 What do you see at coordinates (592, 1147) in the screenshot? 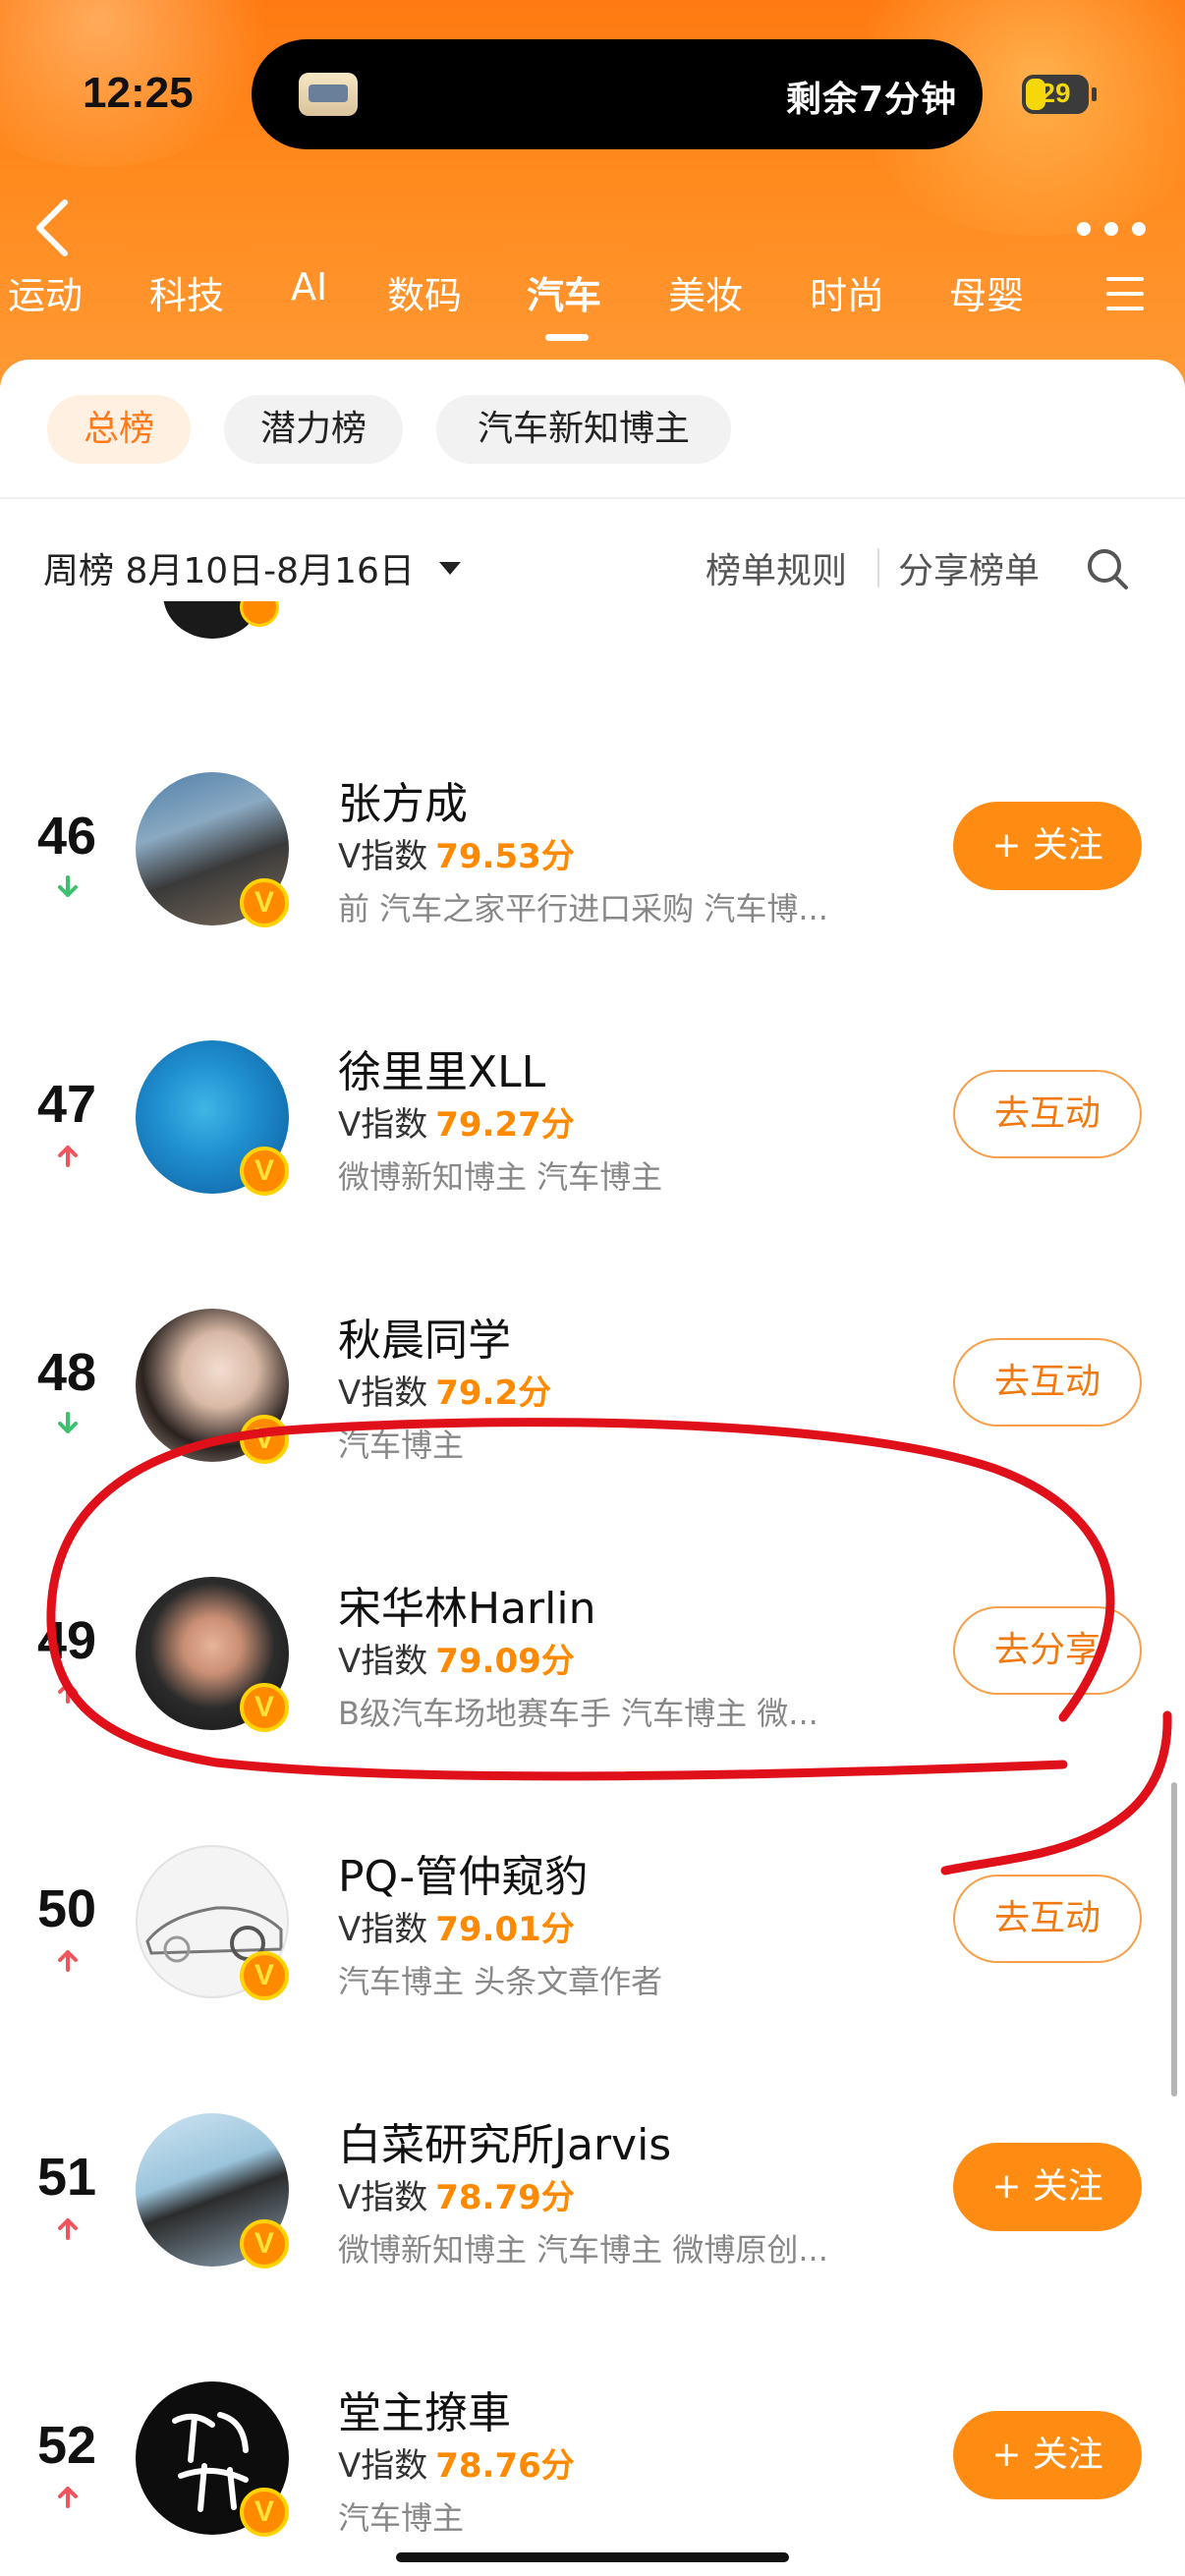
I see `list-item: 47 V 徐里里XLL V指数 79.27分 微博新知博主 汽车博主 去互动` at bounding box center [592, 1147].